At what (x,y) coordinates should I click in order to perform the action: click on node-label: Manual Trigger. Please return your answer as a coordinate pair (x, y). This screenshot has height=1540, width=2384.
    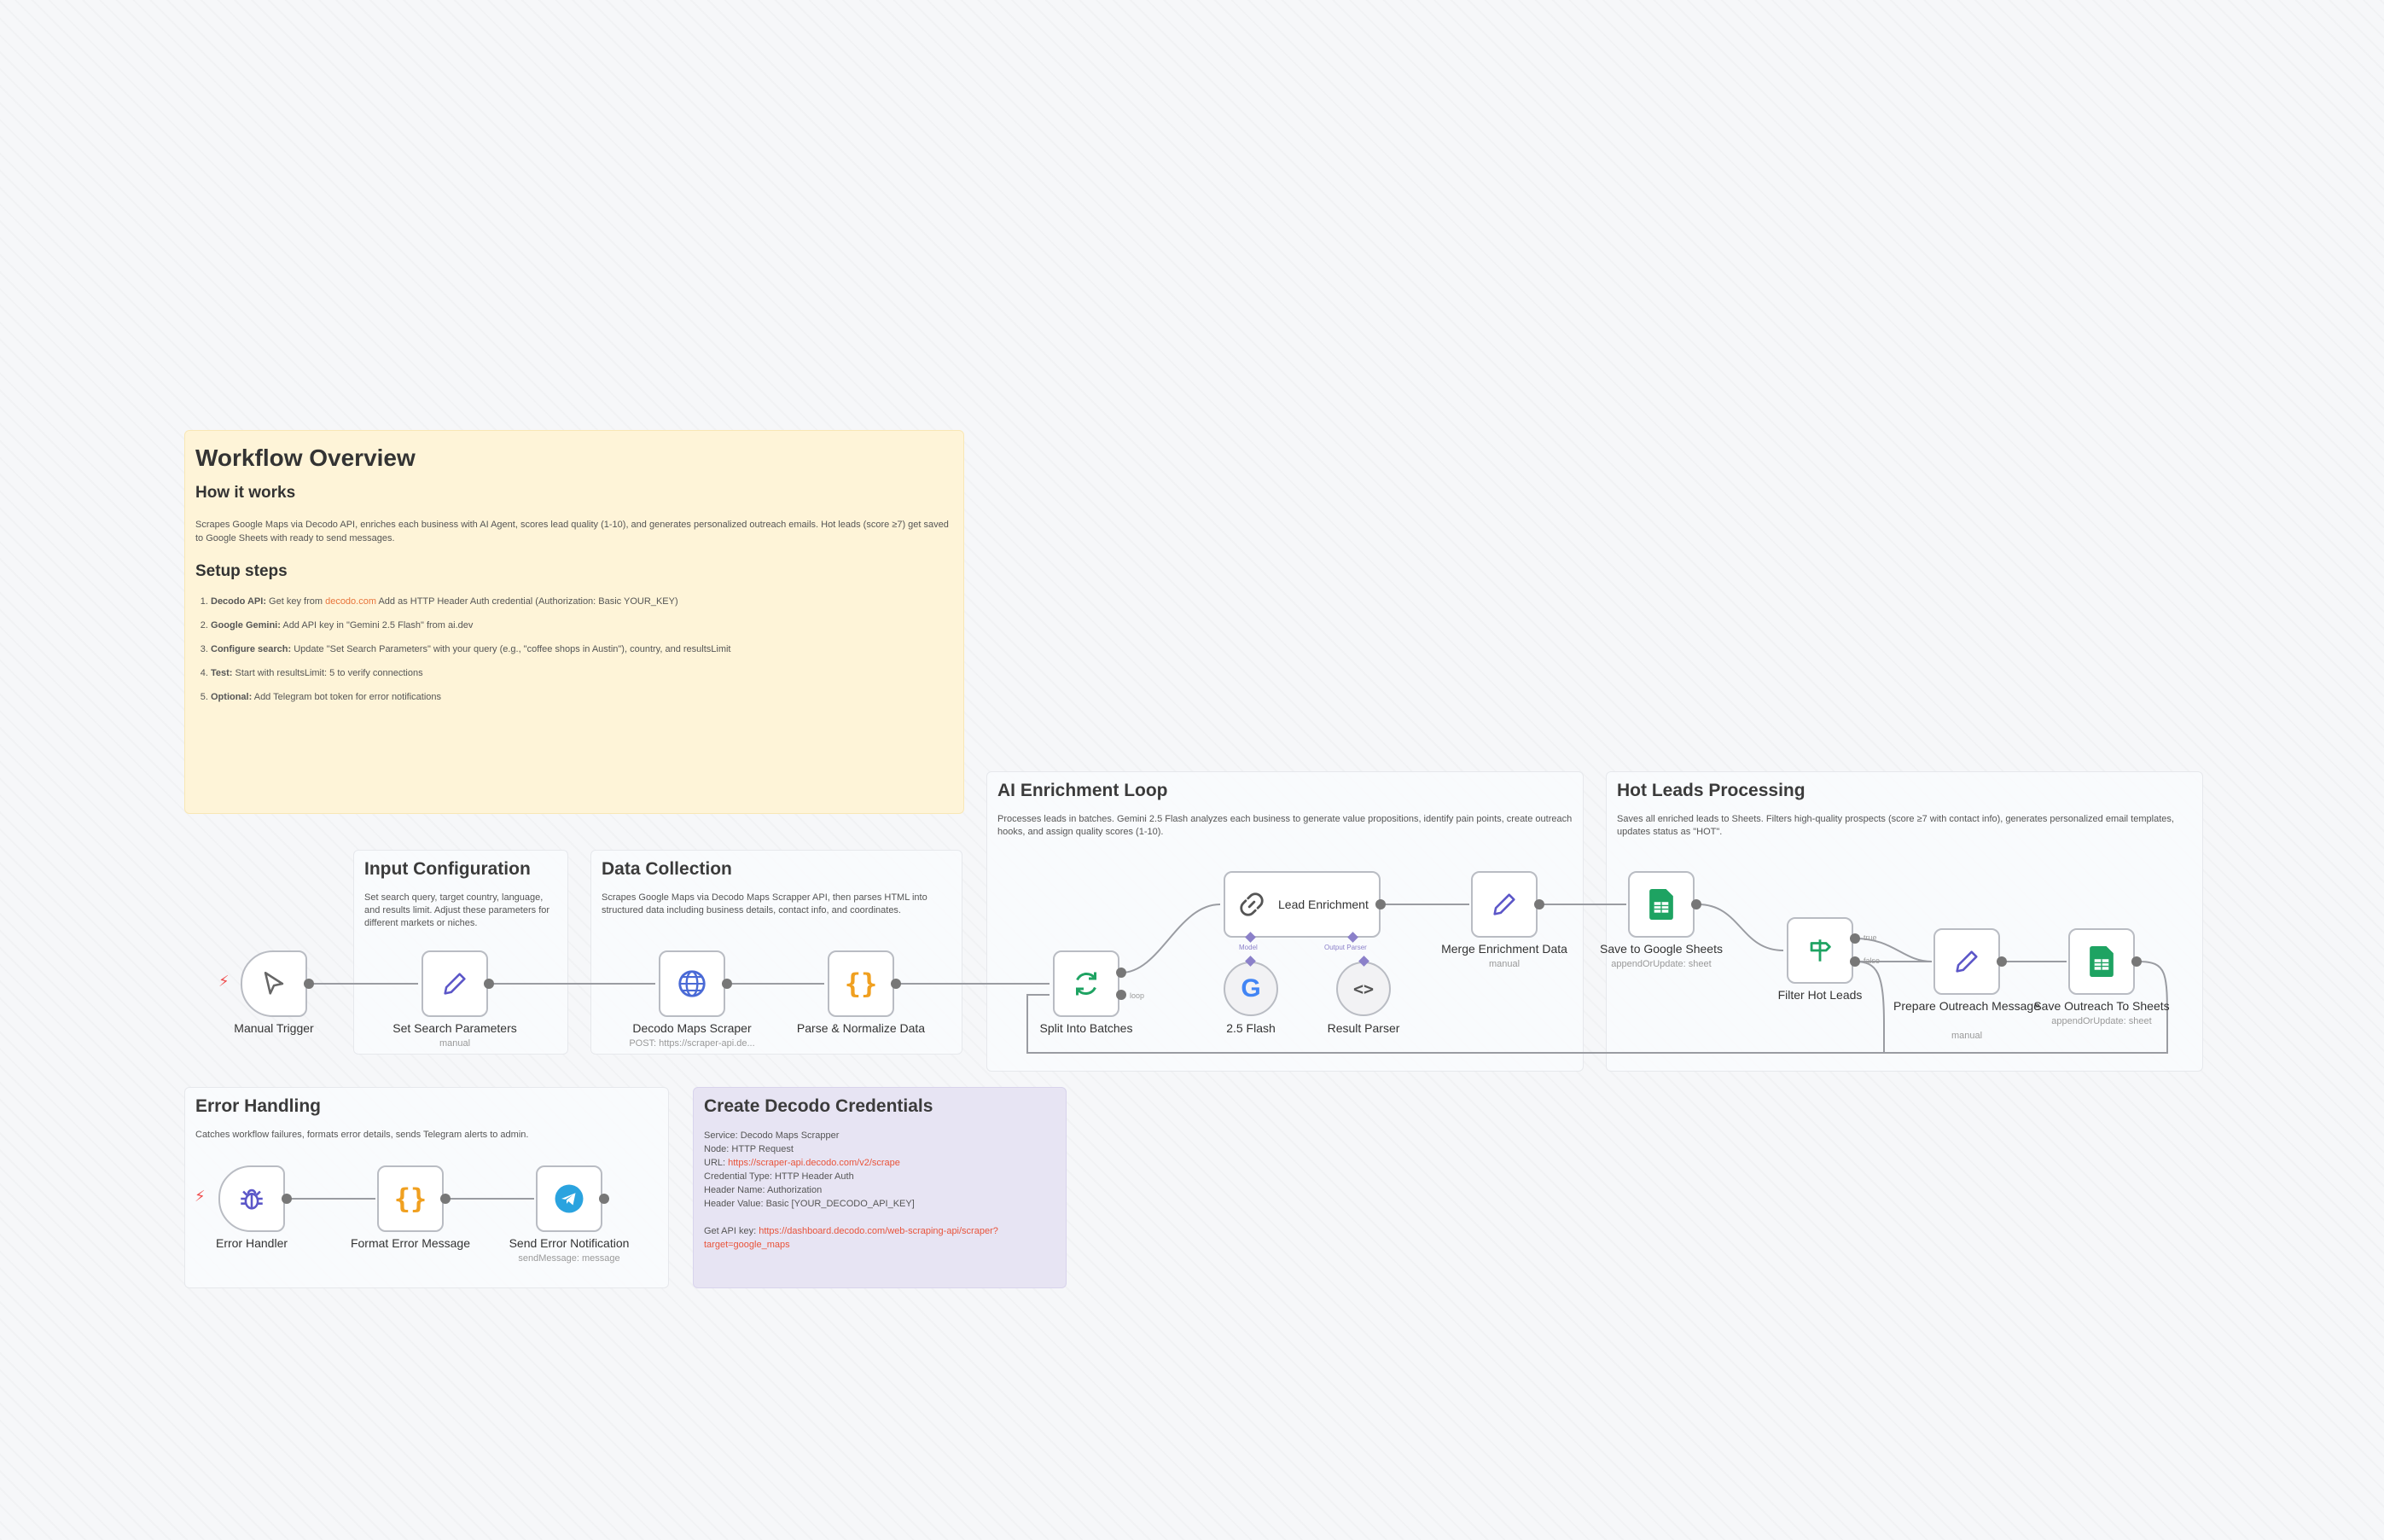
    Looking at the image, I should click on (274, 1028).